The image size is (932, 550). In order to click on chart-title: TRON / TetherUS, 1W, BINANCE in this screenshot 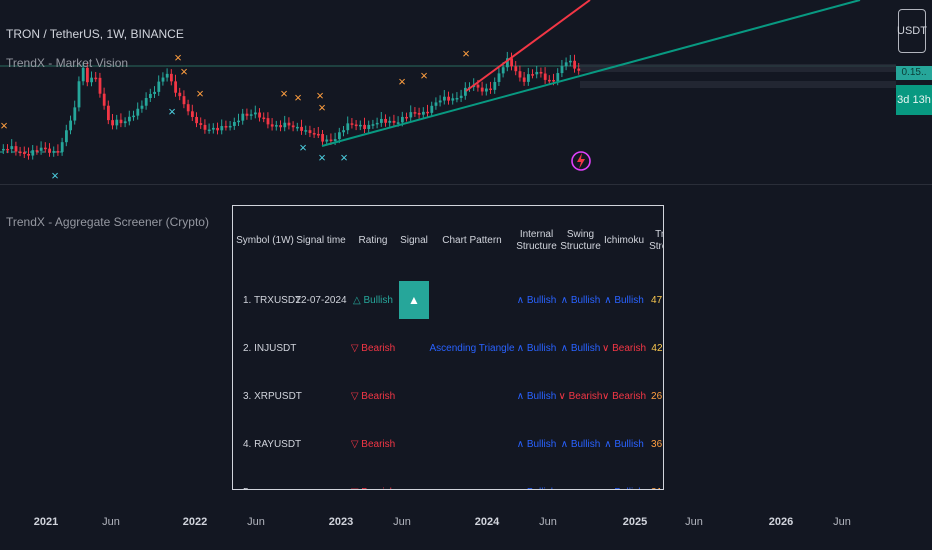, I will do `click(95, 34)`.